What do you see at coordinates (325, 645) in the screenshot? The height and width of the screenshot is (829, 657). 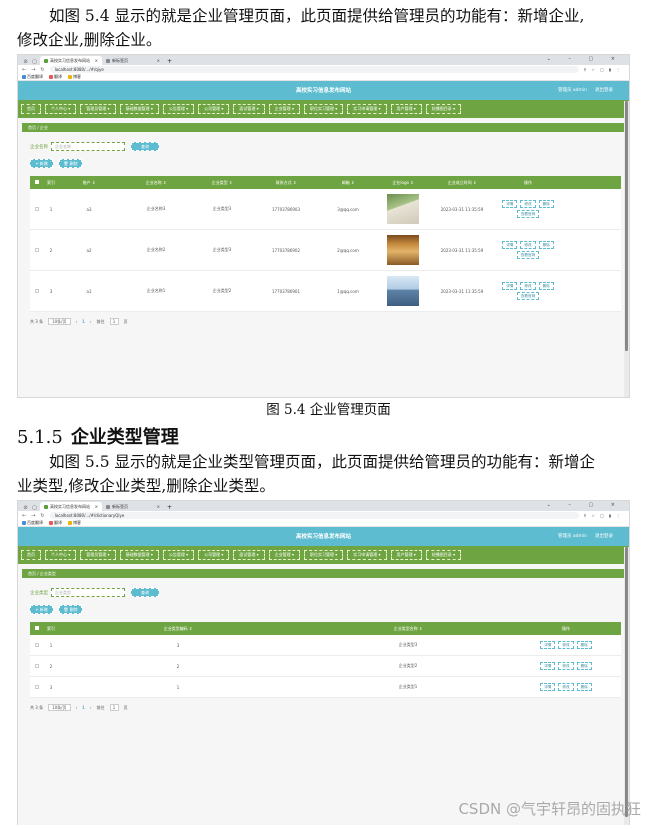 I see `table-row: 1 3 企业类型3 详情 修改 删除` at bounding box center [325, 645].